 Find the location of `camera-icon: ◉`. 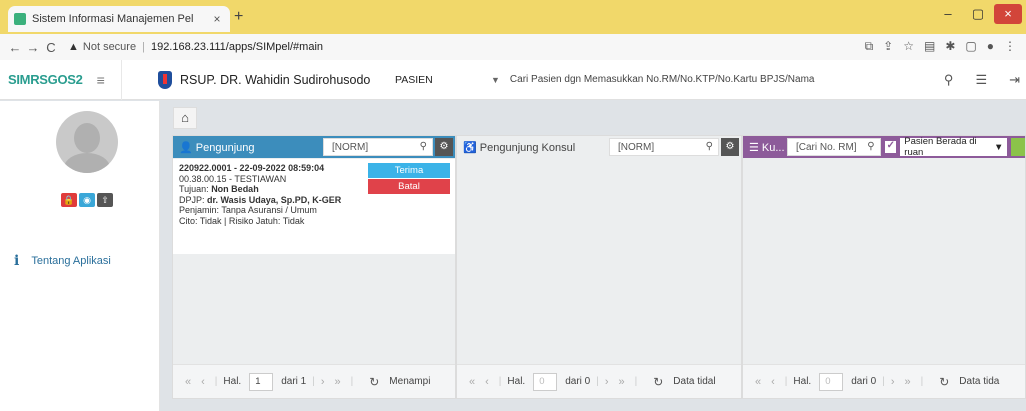

camera-icon: ◉ is located at coordinates (87, 200).